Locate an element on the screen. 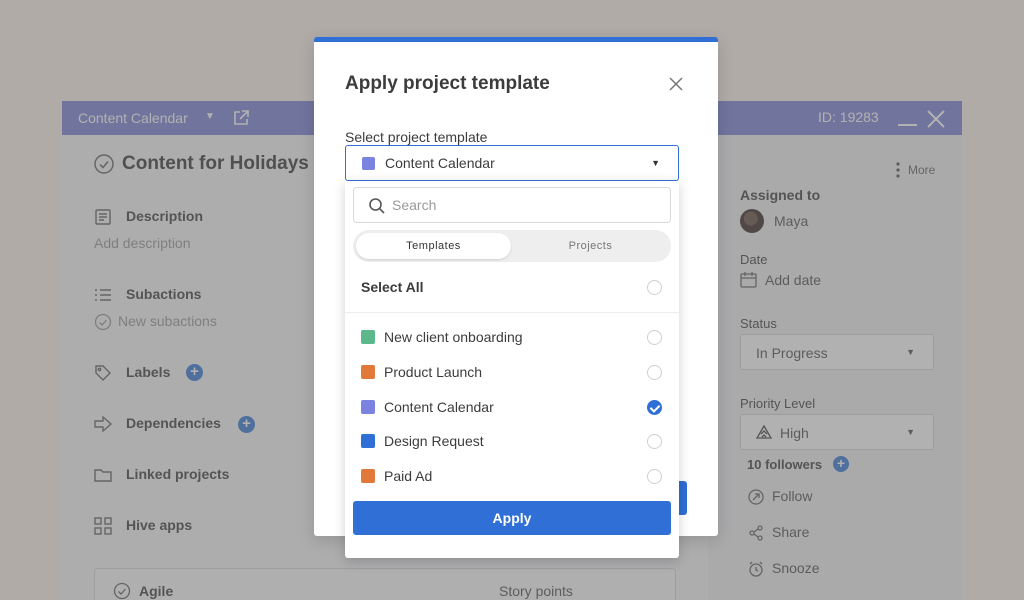  search-box is located at coordinates (512, 205).